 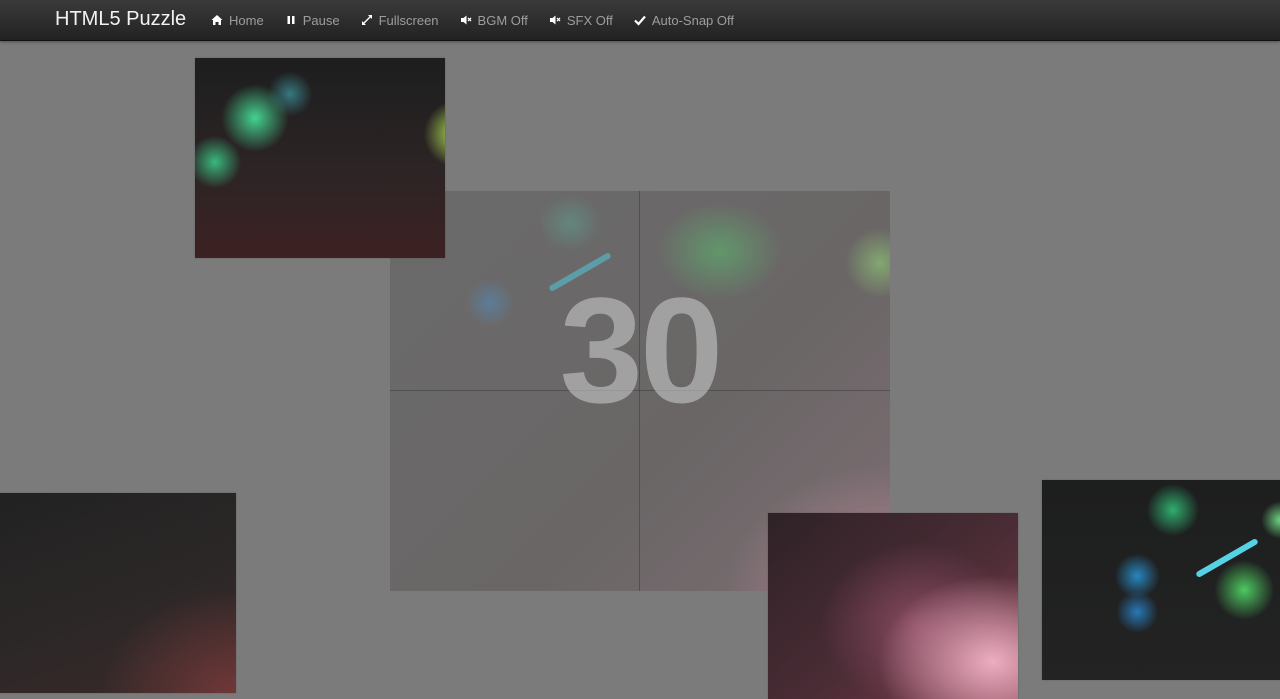 I want to click on nav-pause-label: Pause, so click(x=321, y=20).